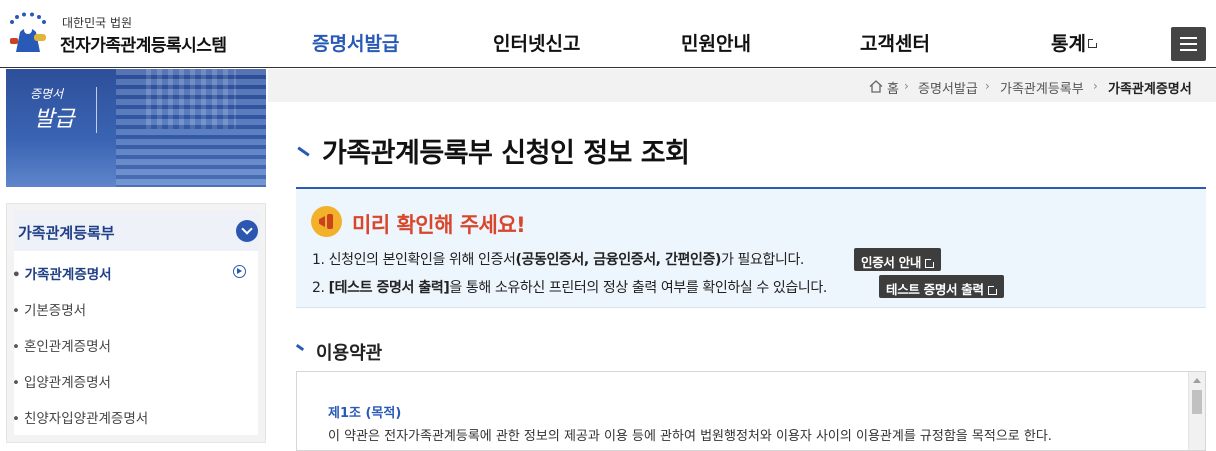  I want to click on nav-statistics-label: 통계, so click(1068, 44).